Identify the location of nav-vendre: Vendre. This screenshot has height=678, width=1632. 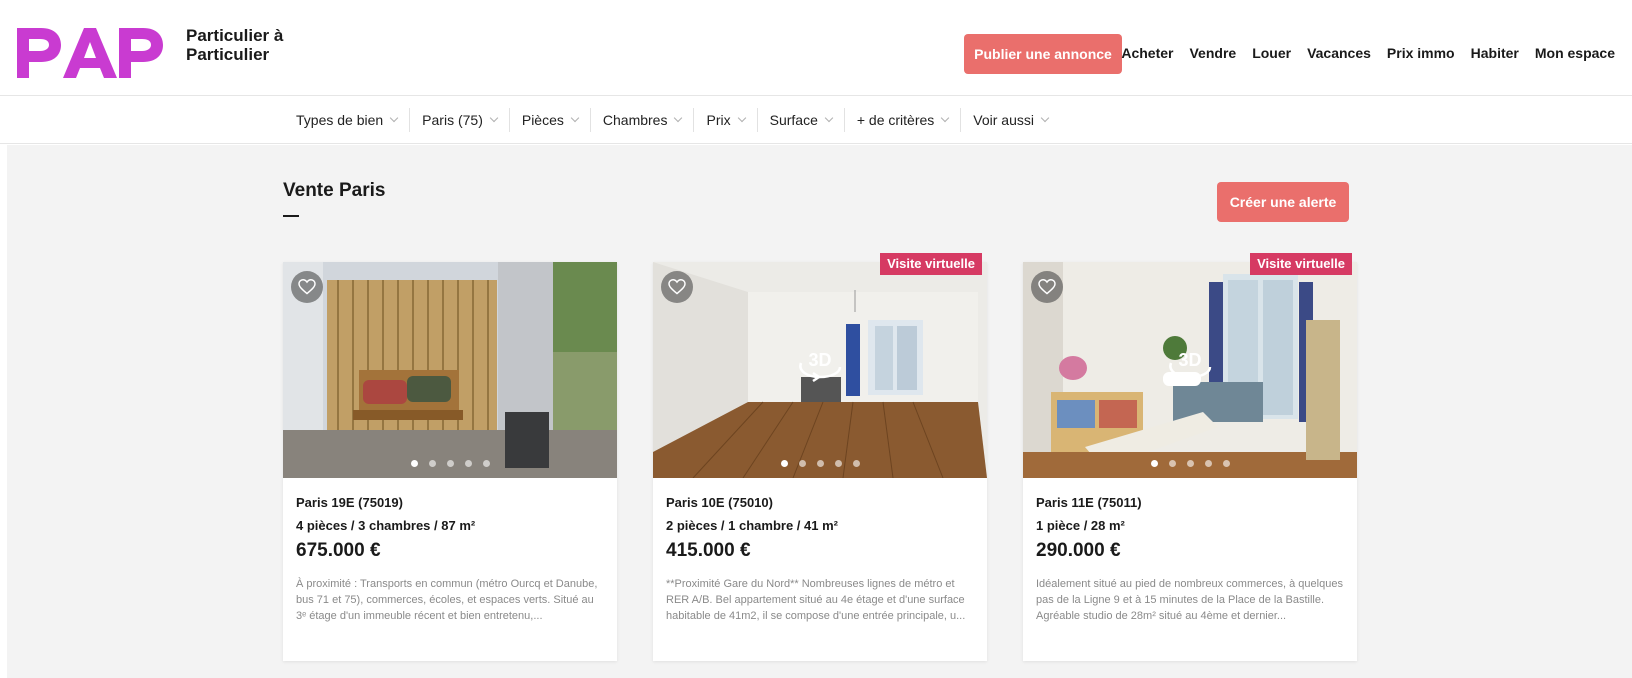
(1212, 53).